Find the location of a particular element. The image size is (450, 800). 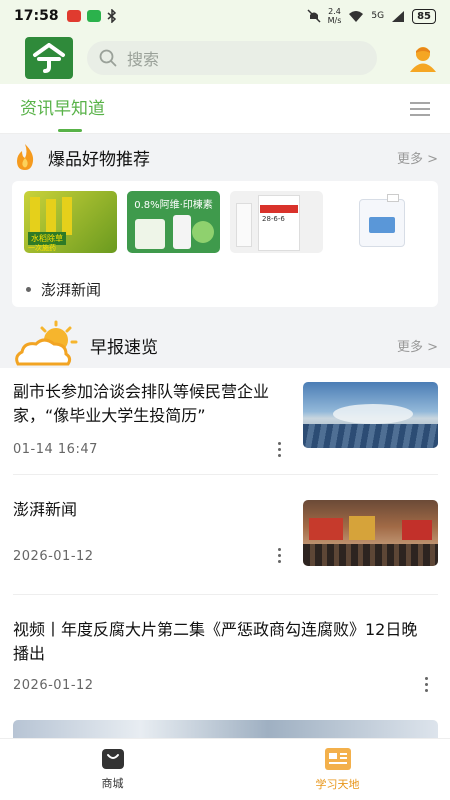

app-header: 搜索 is located at coordinates (225, 58).